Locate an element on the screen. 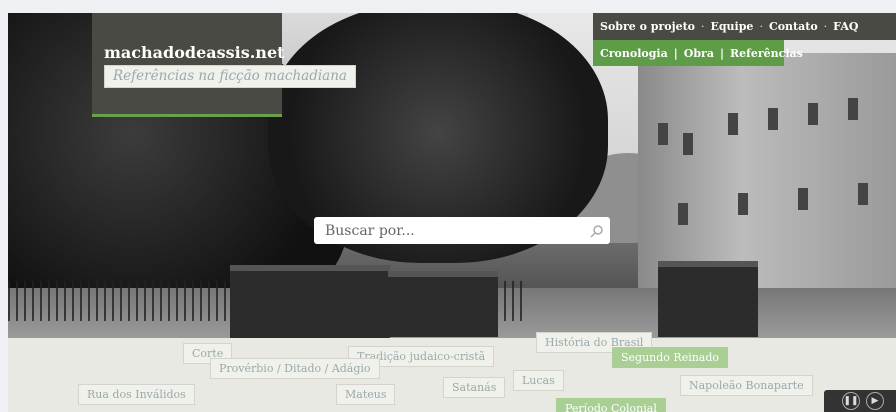 This screenshot has width=896, height=412. slideshow-controls: ❚❚ ▶ is located at coordinates (860, 401).